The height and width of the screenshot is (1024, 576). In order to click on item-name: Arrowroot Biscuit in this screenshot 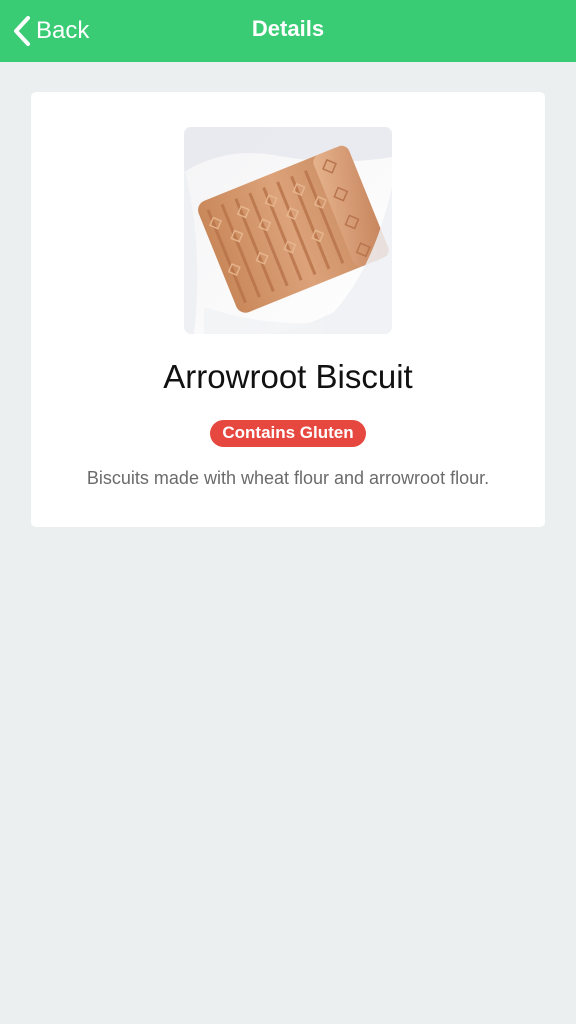, I will do `click(288, 376)`.